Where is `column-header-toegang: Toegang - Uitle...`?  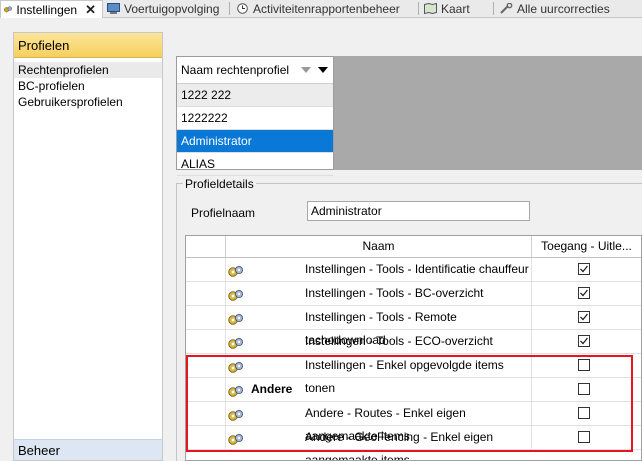 column-header-toegang: Toegang - Uitle... is located at coordinates (586, 246).